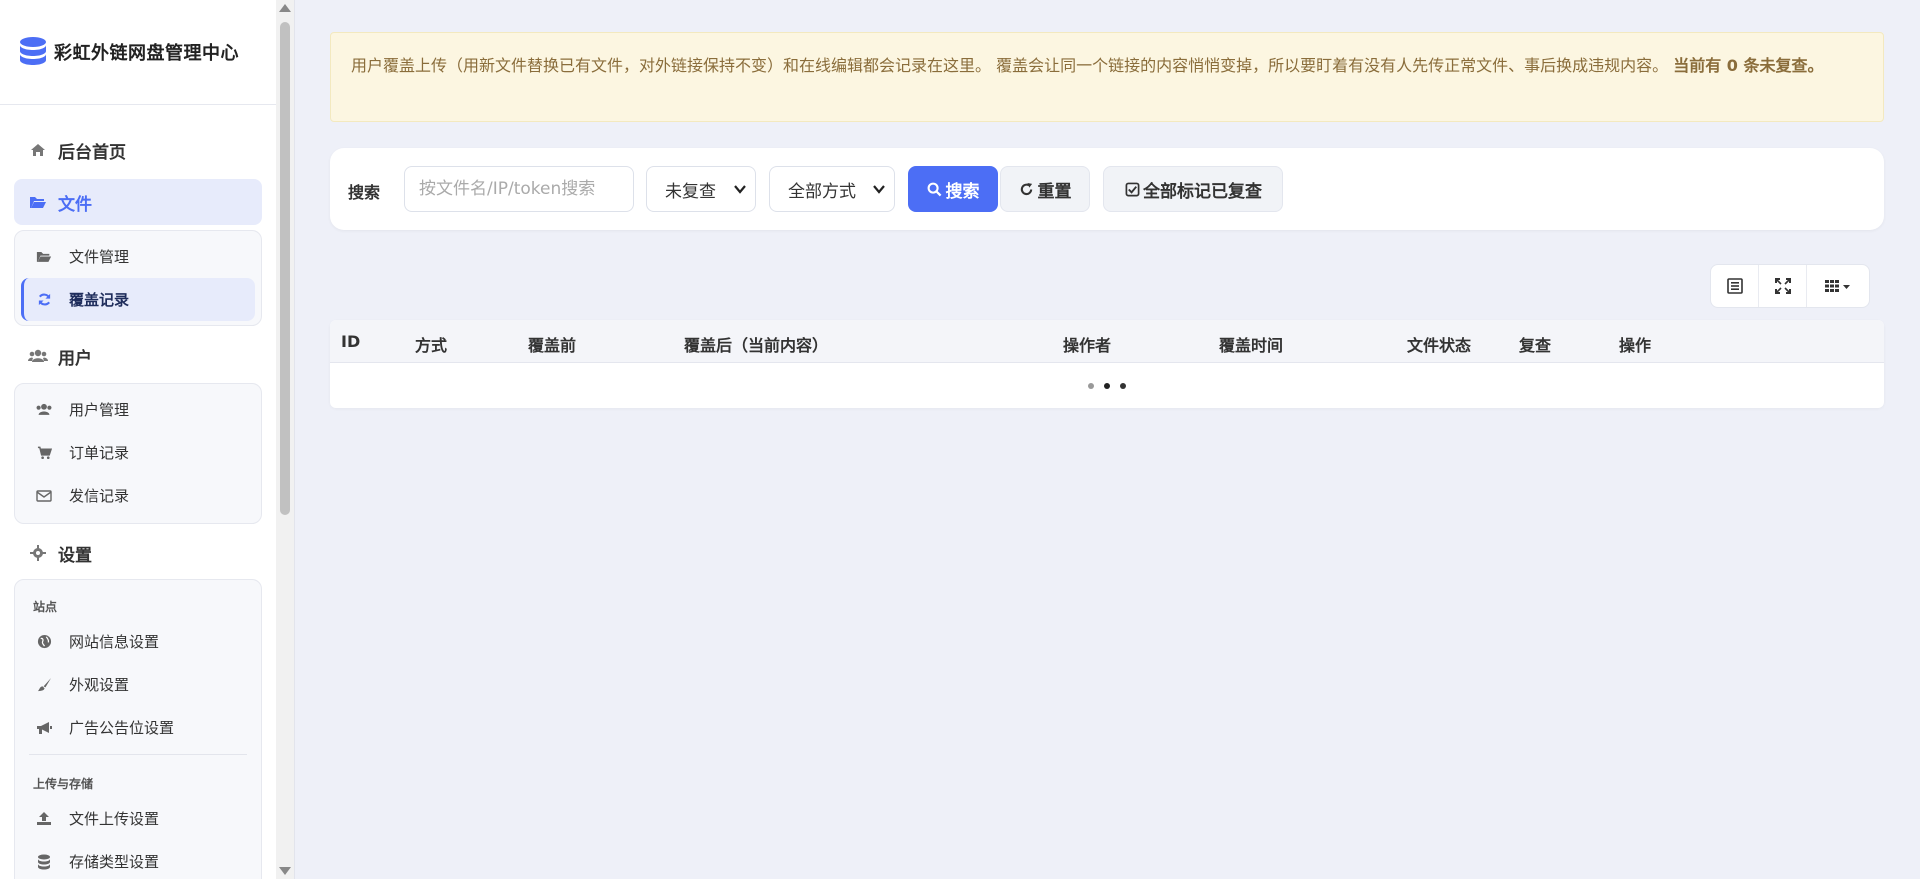 This screenshot has height=879, width=1920. What do you see at coordinates (690, 191) in the screenshot?
I see `review-status-value: 未复查` at bounding box center [690, 191].